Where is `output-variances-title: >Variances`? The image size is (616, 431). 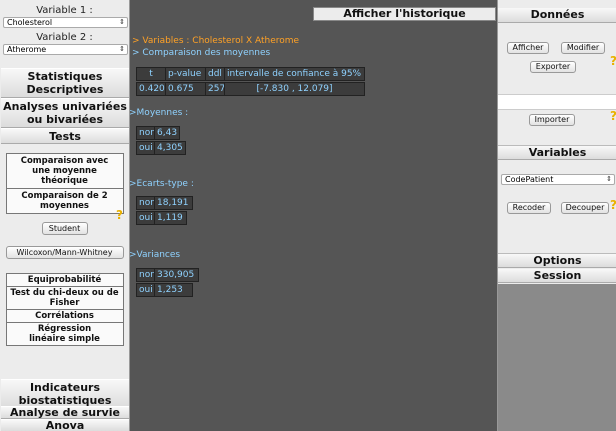 output-variances-title: >Variances is located at coordinates (155, 255).